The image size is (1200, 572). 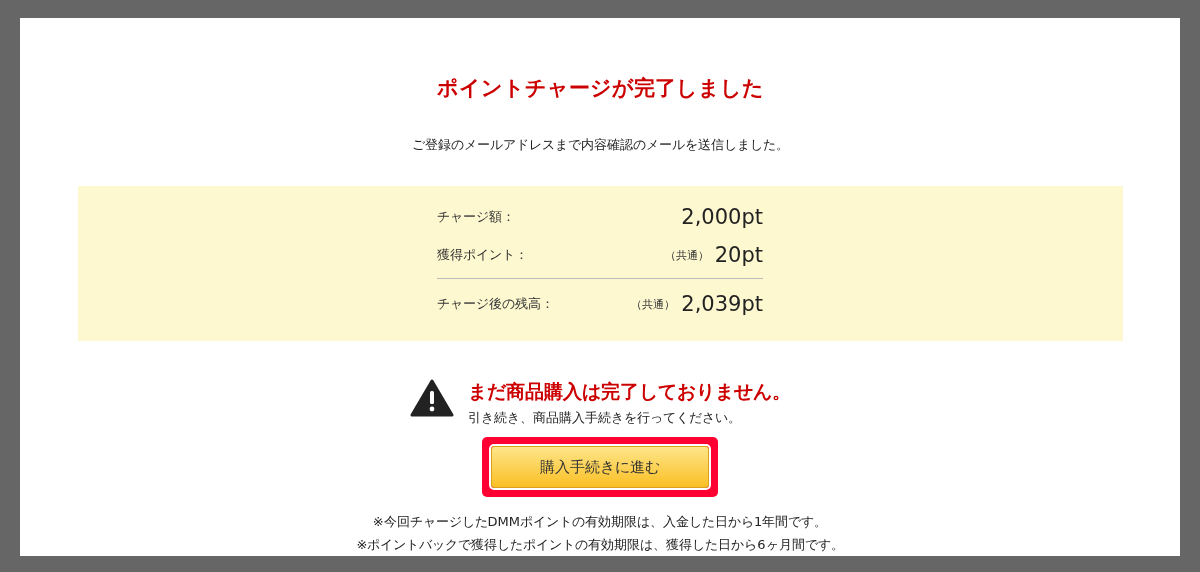 What do you see at coordinates (604, 418) in the screenshot?
I see `warning-text: 引き続き、商品購入手続きを行ってください。` at bounding box center [604, 418].